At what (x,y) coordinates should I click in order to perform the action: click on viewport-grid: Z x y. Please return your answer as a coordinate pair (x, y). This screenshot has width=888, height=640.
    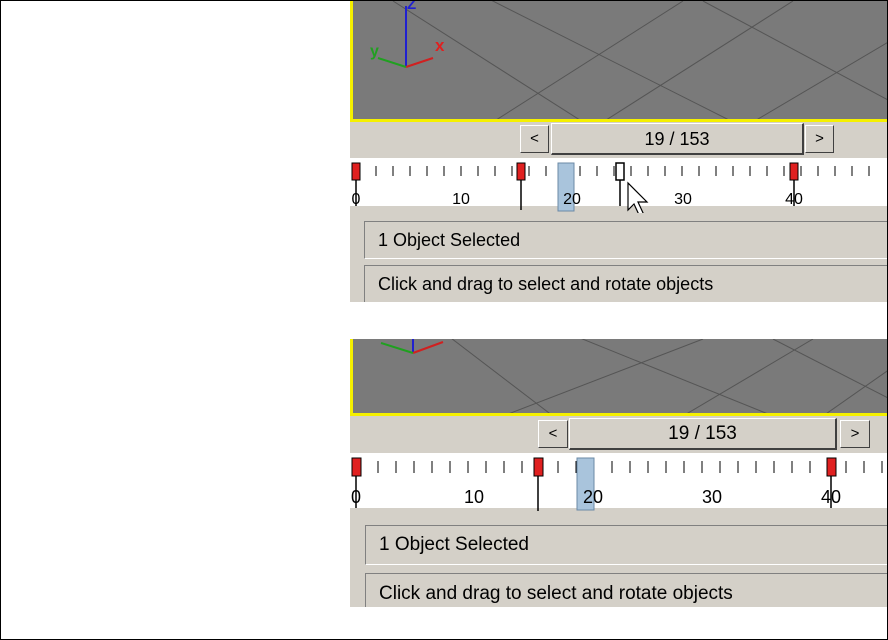
    Looking at the image, I should click on (628, 60).